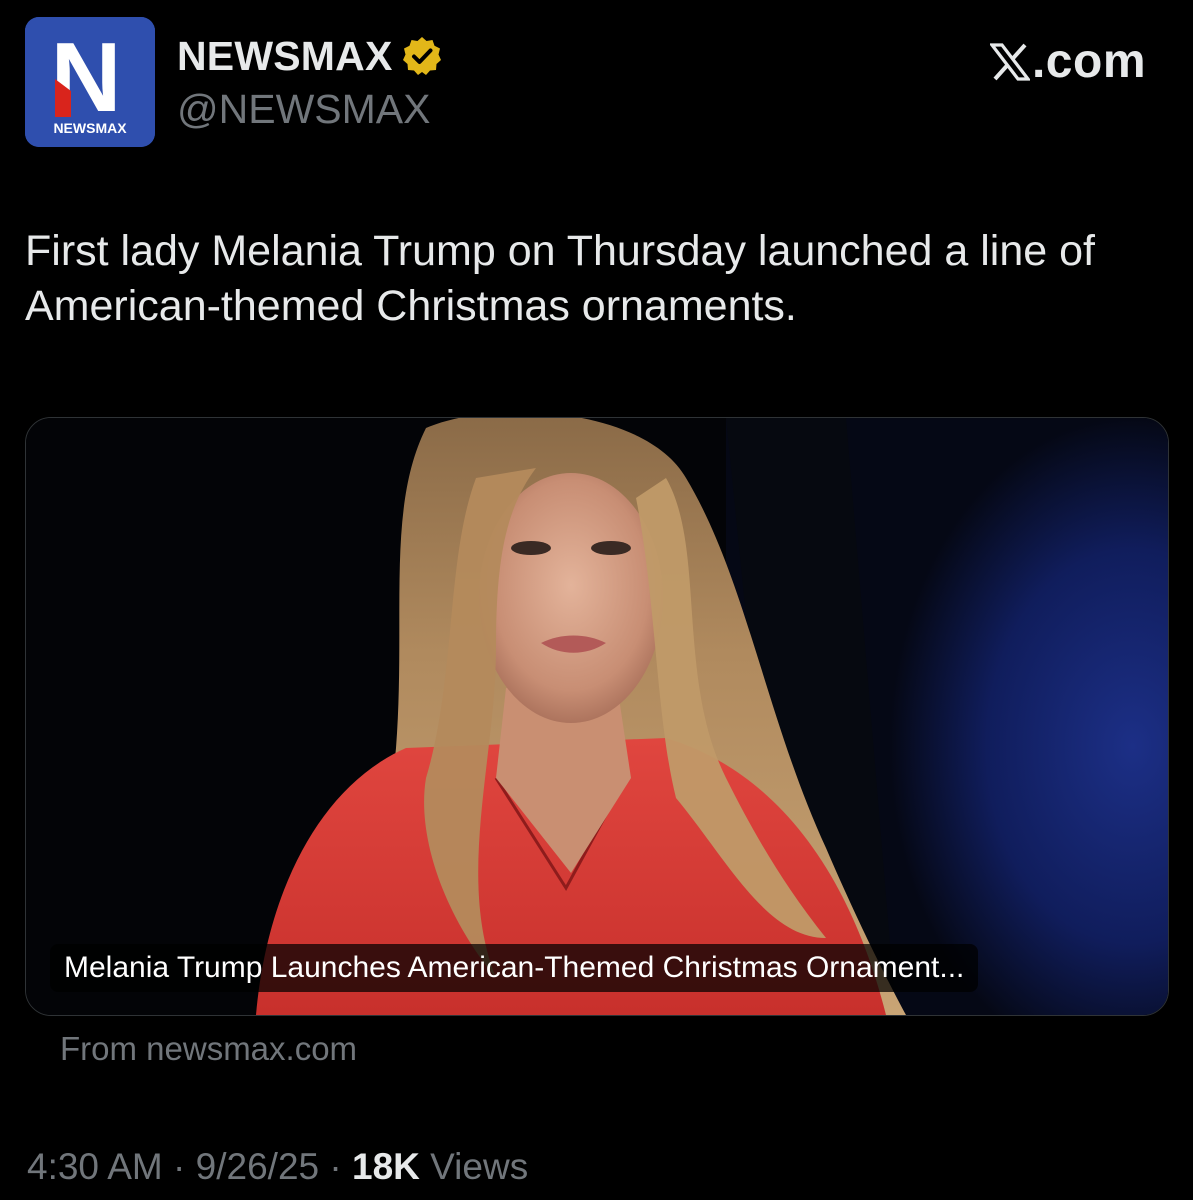  Describe the element at coordinates (95, 1166) in the screenshot. I see `tweet-time: 4:30 AM` at that location.